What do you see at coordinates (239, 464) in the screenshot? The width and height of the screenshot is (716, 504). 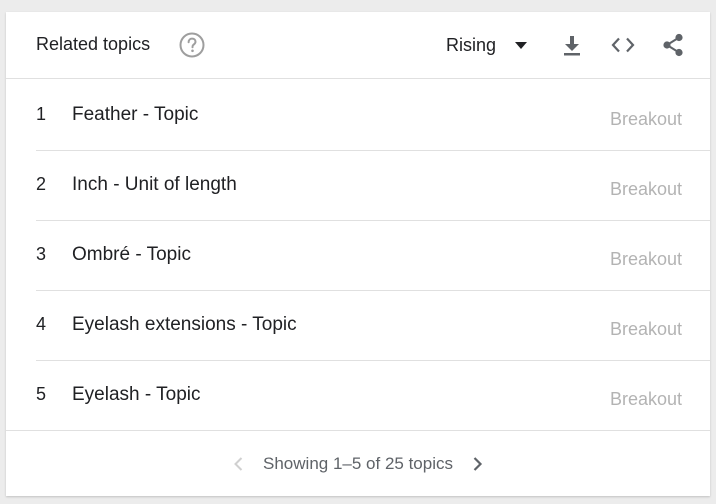 I see `chevron-left-icon` at bounding box center [239, 464].